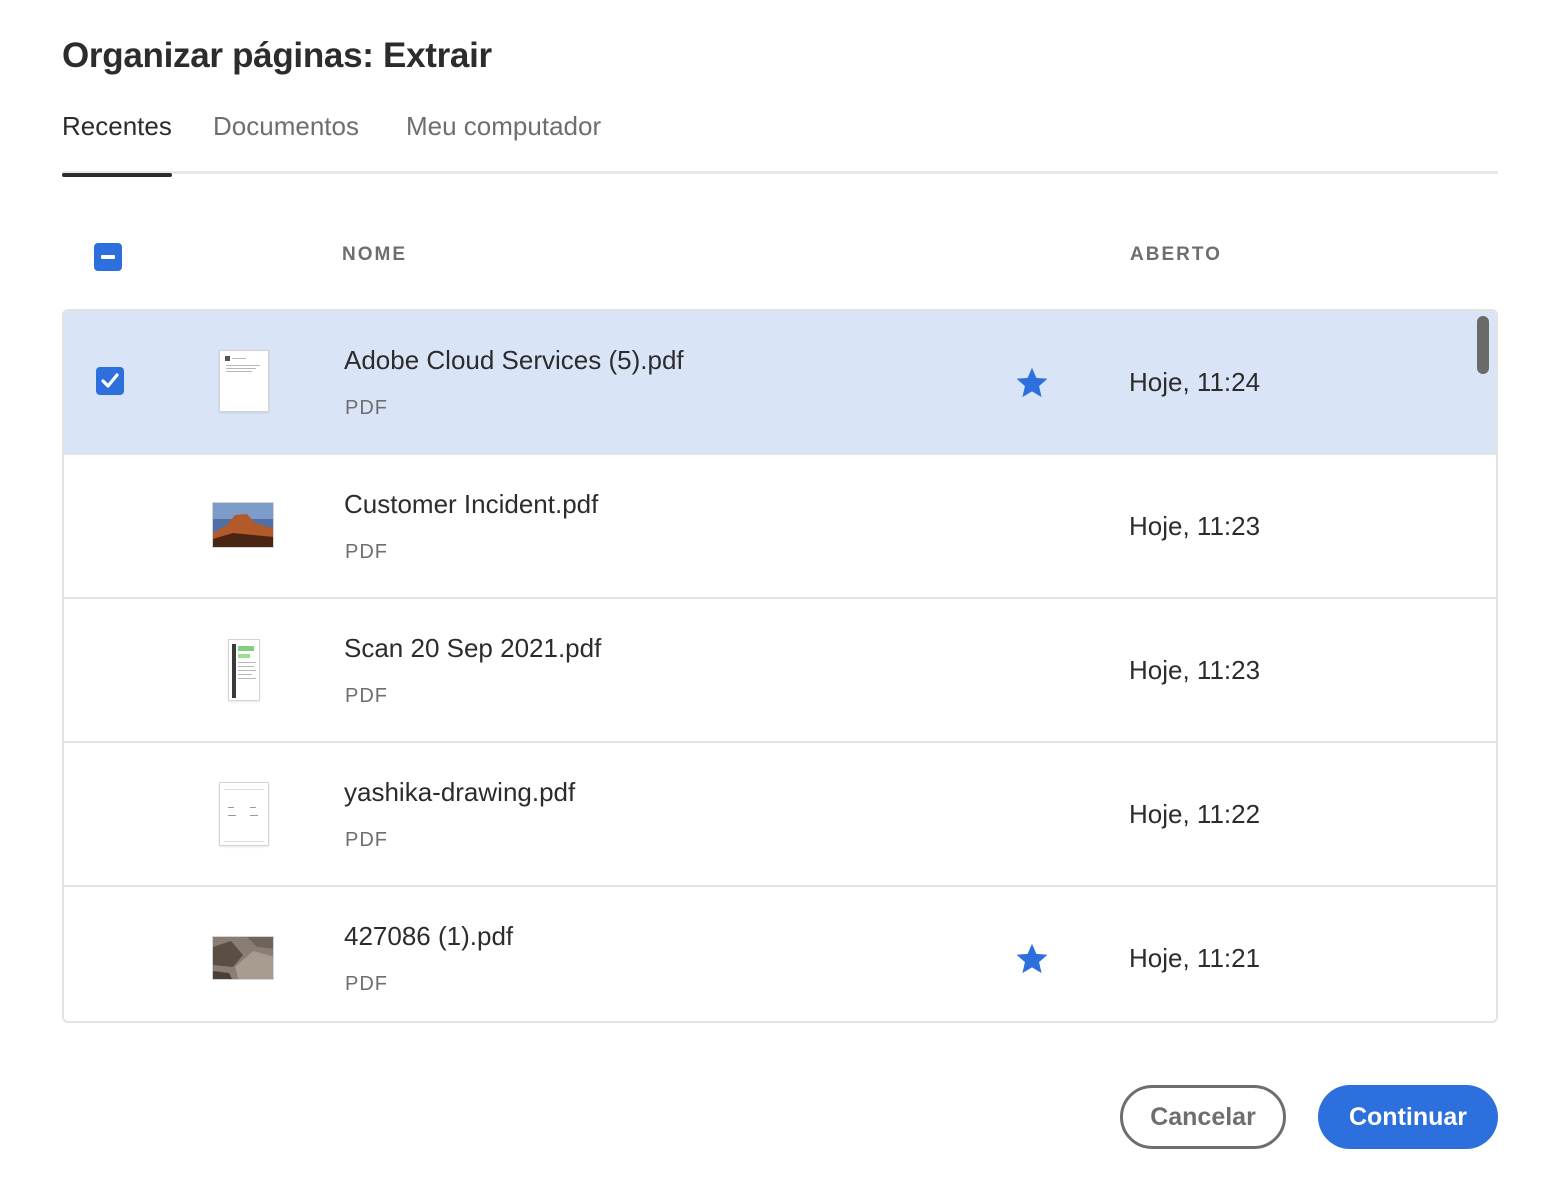 The image size is (1554, 1196). Describe the element at coordinates (514, 360) in the screenshot. I see `file-name: Adobe Cloud Services (5).pdf` at that location.